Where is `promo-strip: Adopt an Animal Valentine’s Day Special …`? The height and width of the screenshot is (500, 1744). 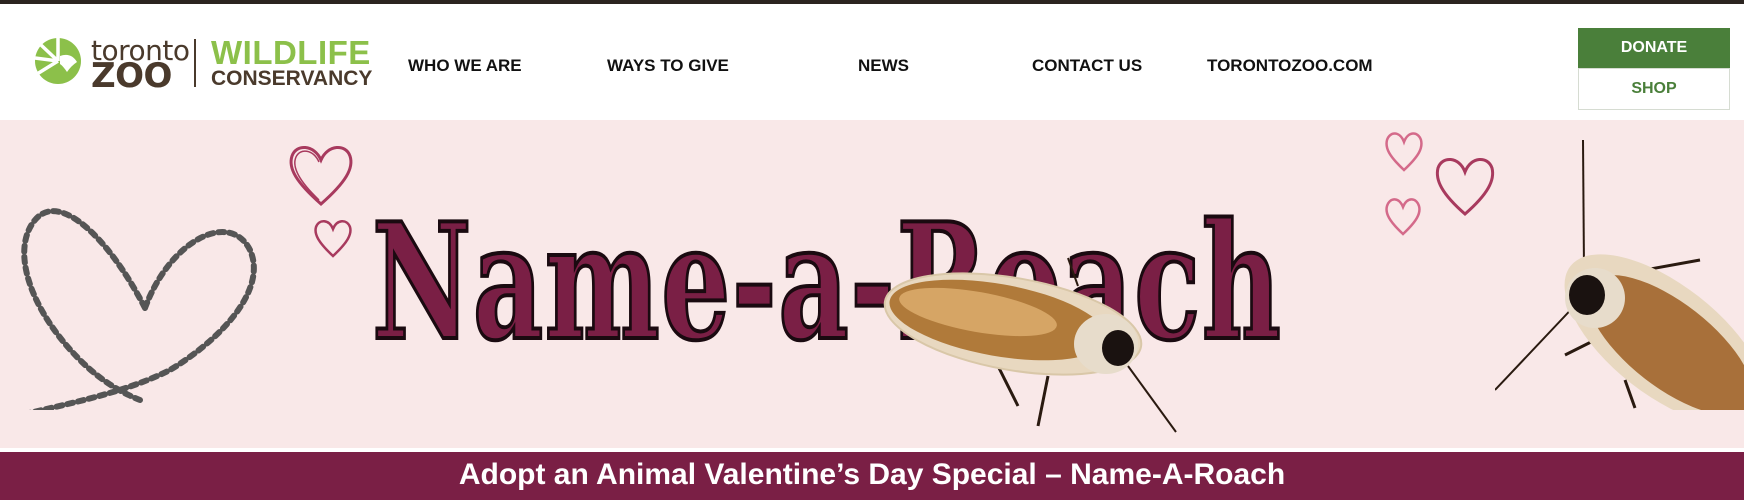
promo-strip: Adopt an Animal Valentine’s Day Special … is located at coordinates (872, 476).